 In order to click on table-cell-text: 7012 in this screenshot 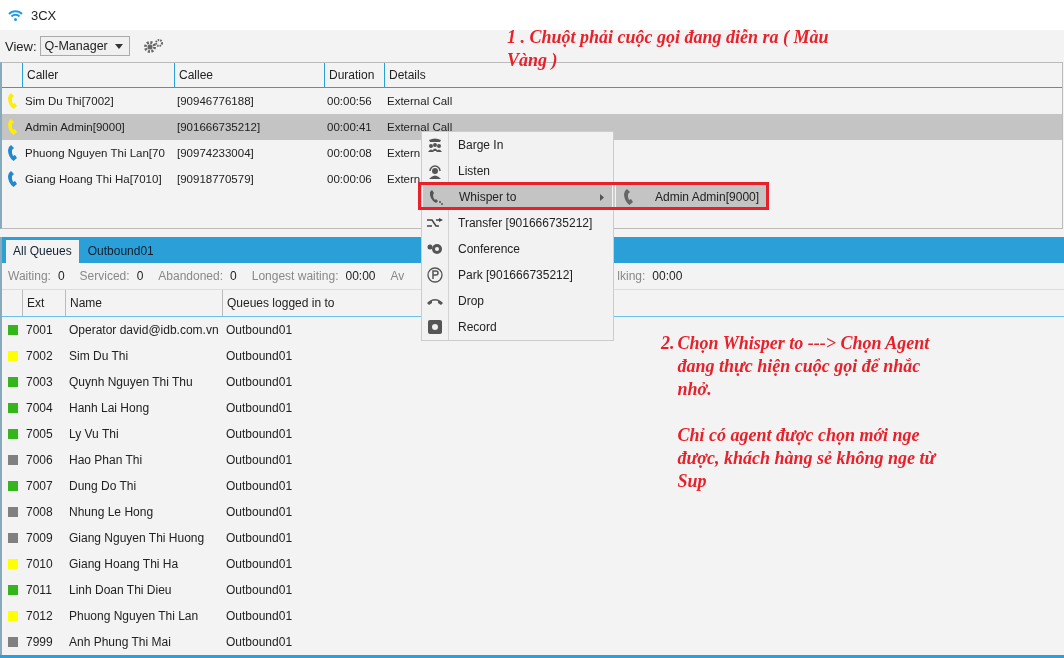, I will do `click(39, 616)`.